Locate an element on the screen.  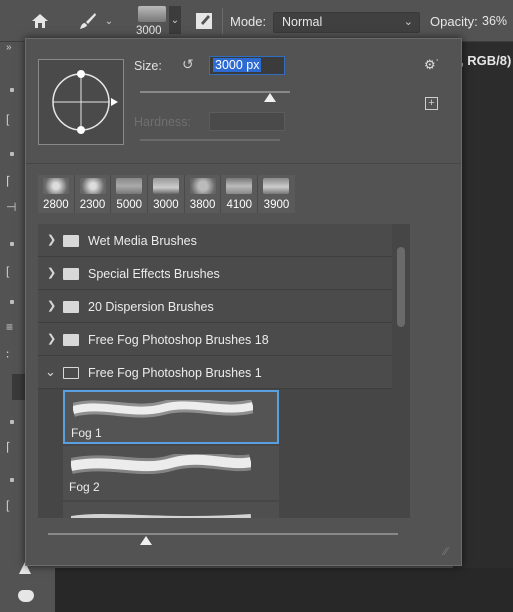
canvas-area is located at coordinates (284, 590).